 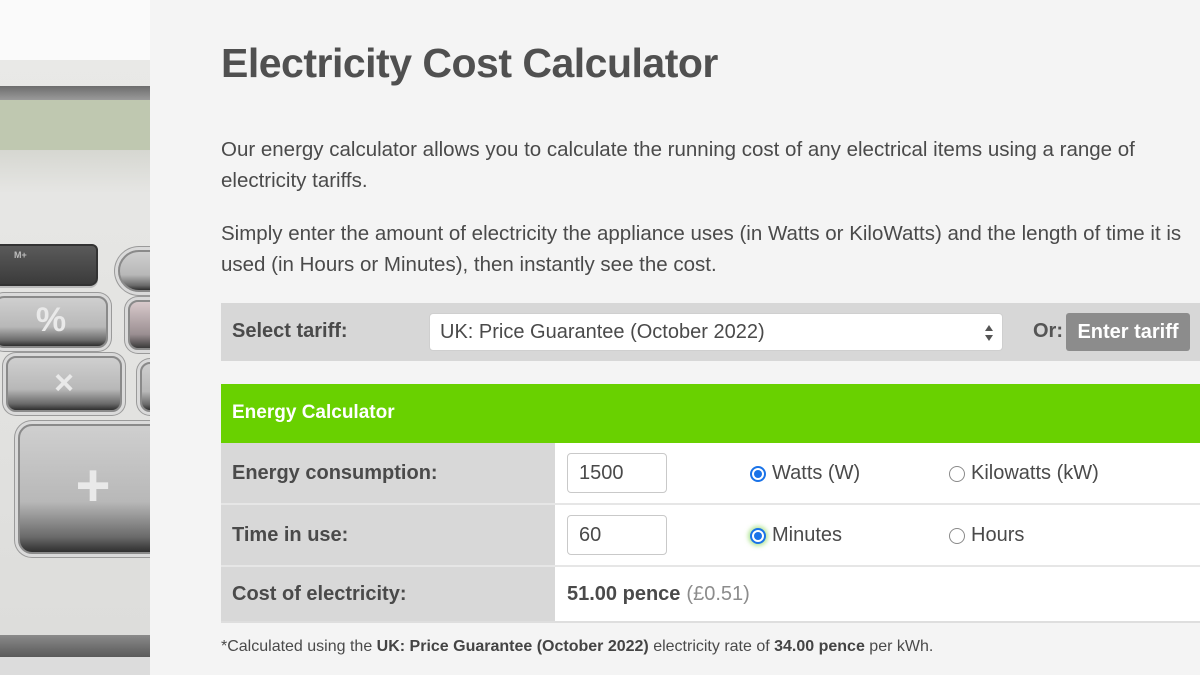 What do you see at coordinates (899, 646) in the screenshot?
I see `footnote-suffix: per kWh.` at bounding box center [899, 646].